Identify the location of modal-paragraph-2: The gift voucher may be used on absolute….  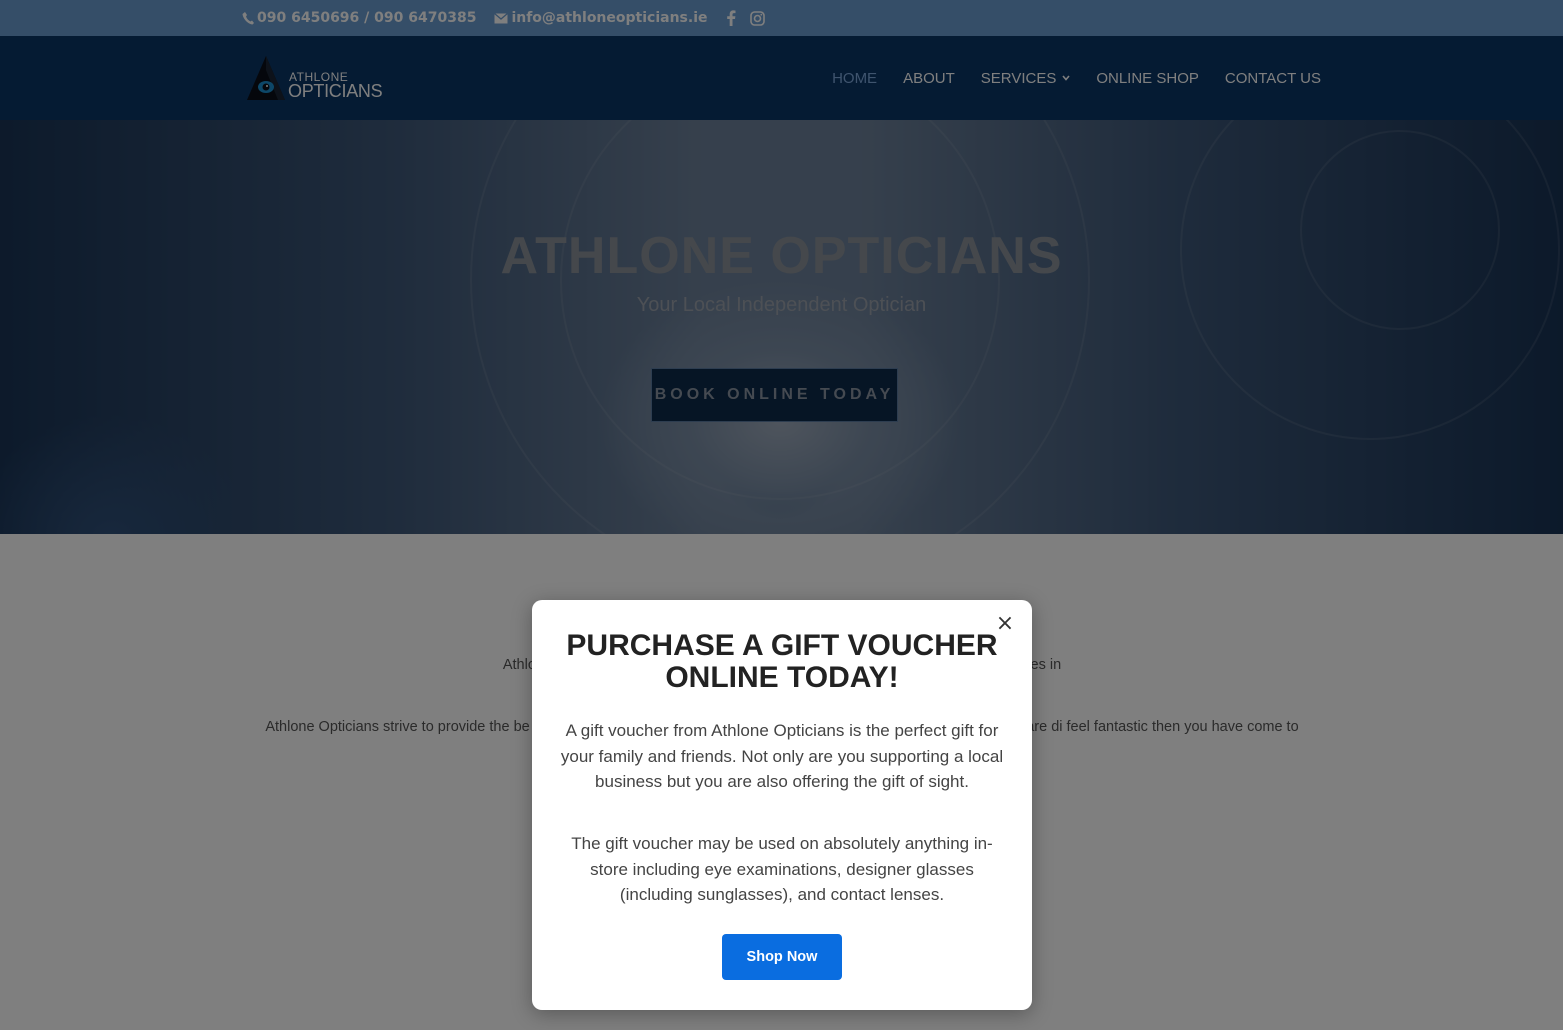
(782, 869).